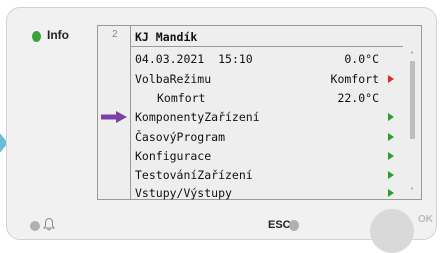 The image size is (443, 253). Describe the element at coordinates (266, 117) in the screenshot. I see `menu-item-komponenty-zarizeni: KomponentyZařízení` at that location.